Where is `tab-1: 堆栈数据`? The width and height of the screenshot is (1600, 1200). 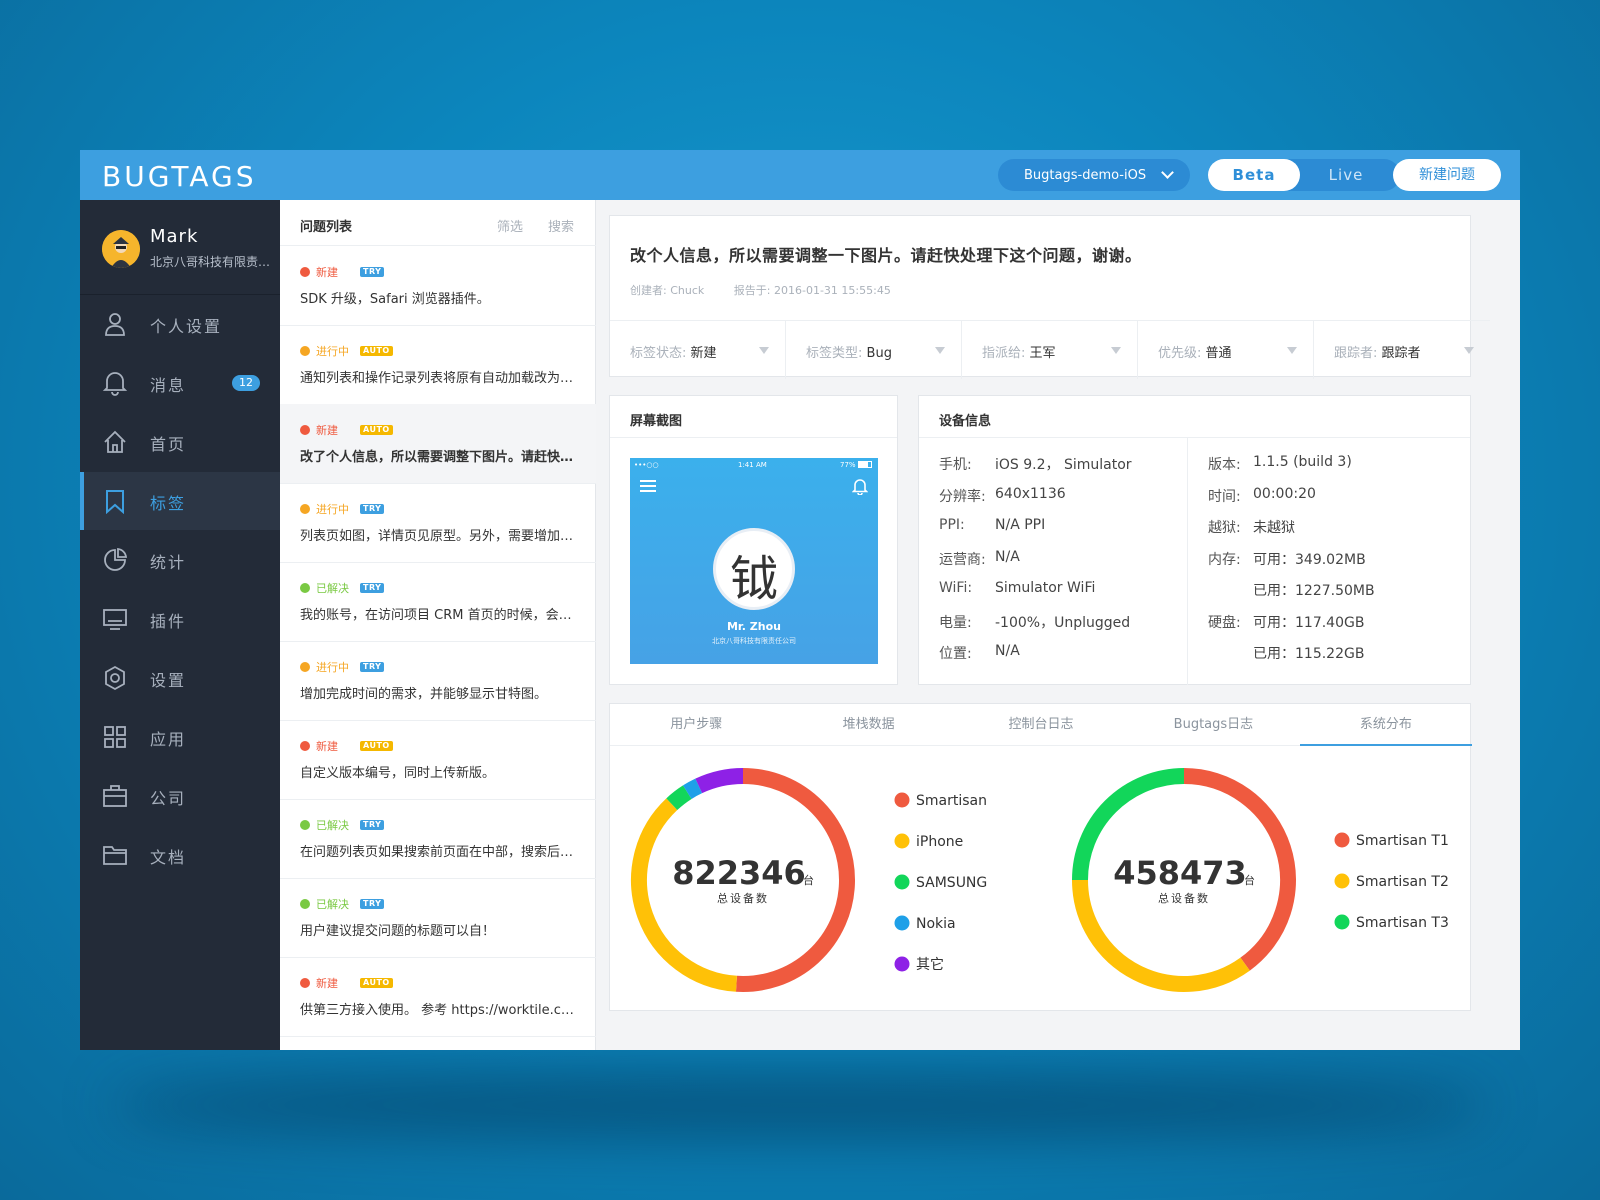
tab-1: 堆栈数据 is located at coordinates (868, 724).